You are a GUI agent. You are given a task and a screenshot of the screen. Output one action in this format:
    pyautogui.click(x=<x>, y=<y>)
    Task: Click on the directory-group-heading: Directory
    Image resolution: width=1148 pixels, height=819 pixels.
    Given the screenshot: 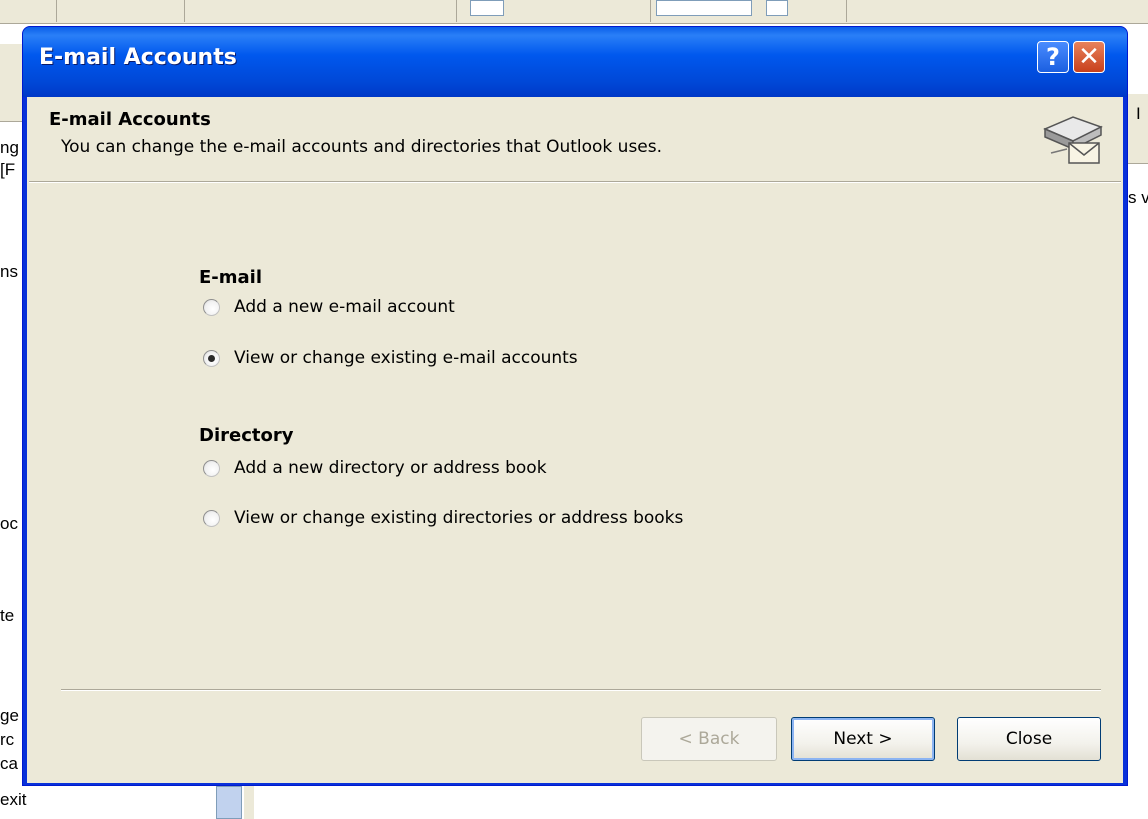 What is the action you would take?
    pyautogui.click(x=246, y=435)
    